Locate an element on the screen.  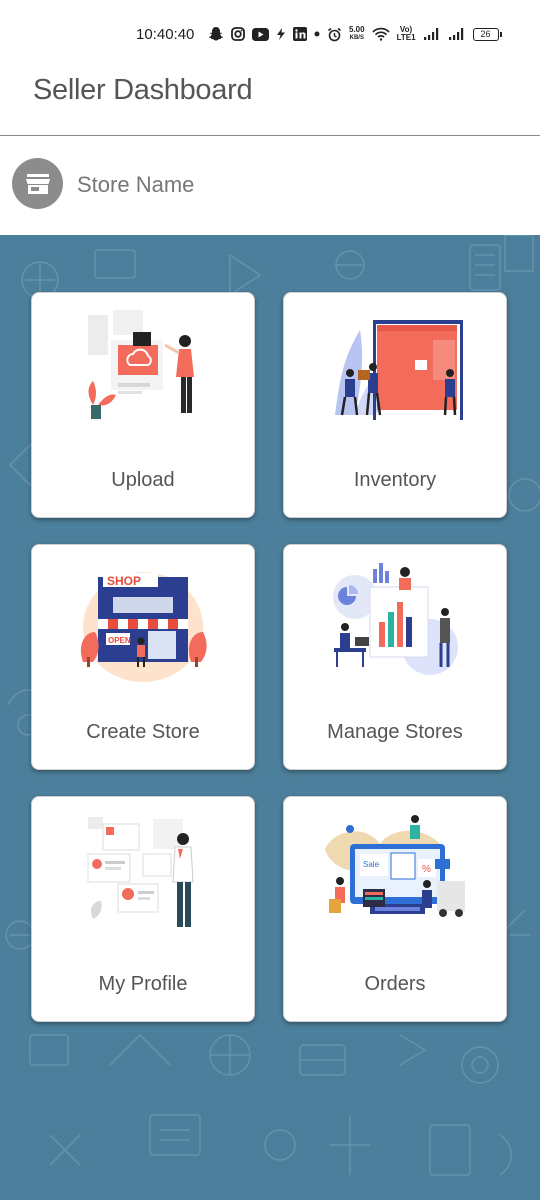
net-speed: 5.00 KB/S is located at coordinates (357, 34).